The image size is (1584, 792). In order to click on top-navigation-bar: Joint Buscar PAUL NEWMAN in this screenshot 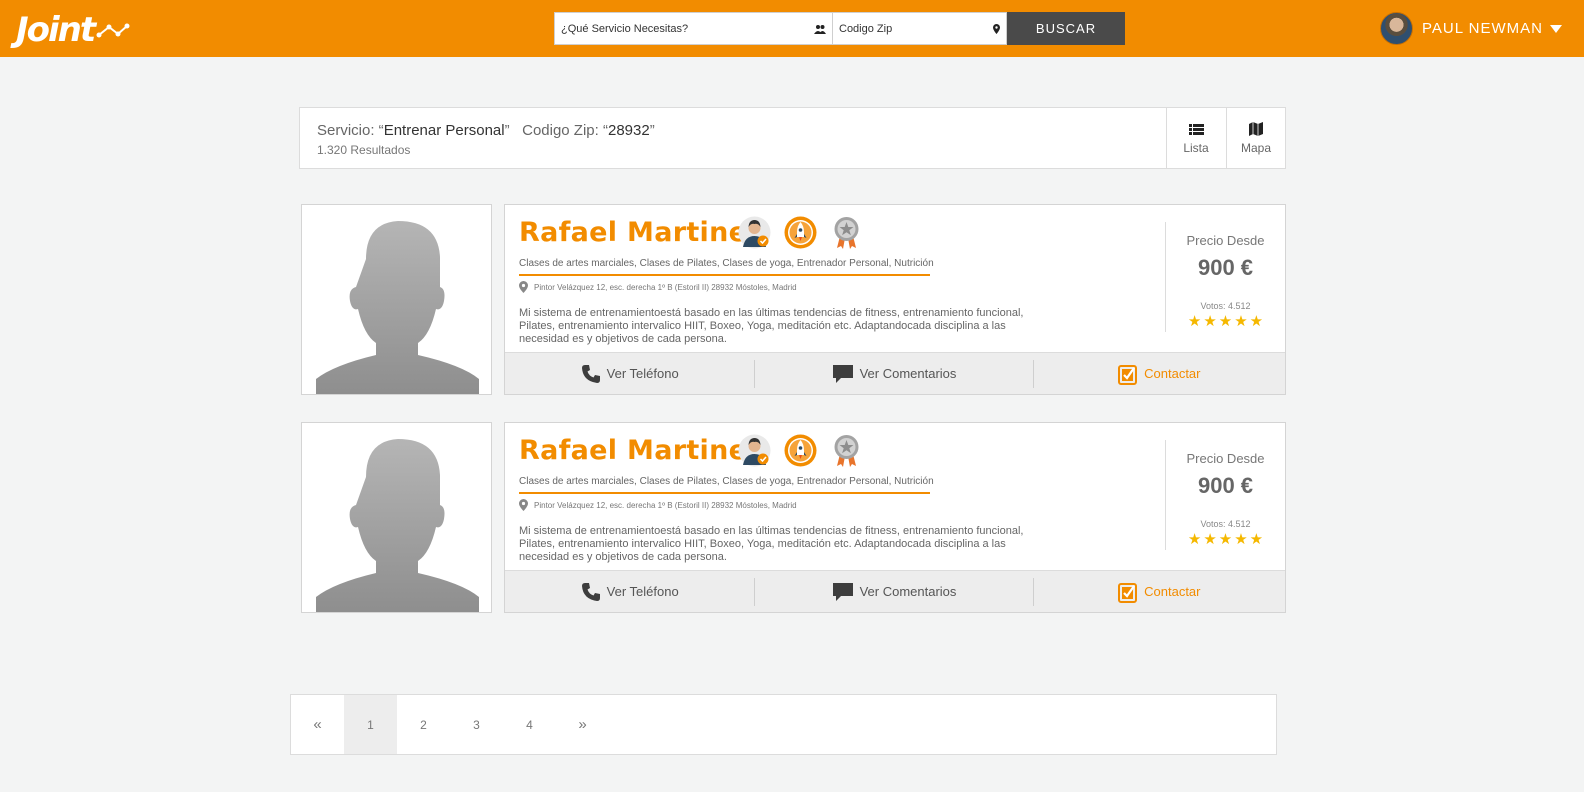, I will do `click(792, 28)`.